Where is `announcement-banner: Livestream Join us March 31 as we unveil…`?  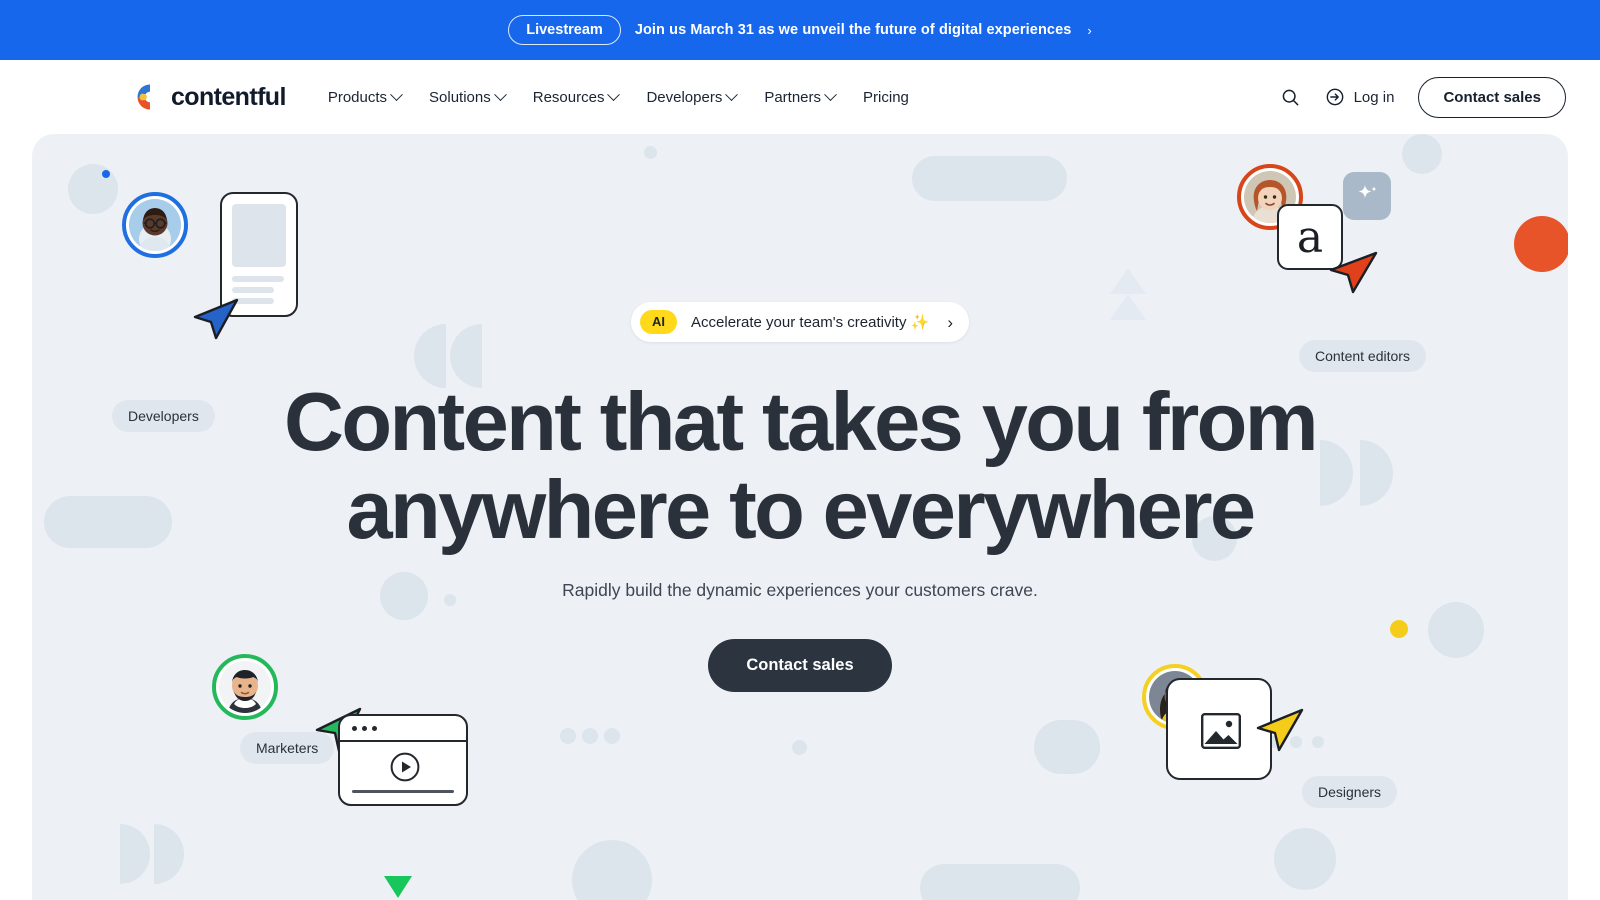 announcement-banner: Livestream Join us March 31 as we unveil… is located at coordinates (800, 30).